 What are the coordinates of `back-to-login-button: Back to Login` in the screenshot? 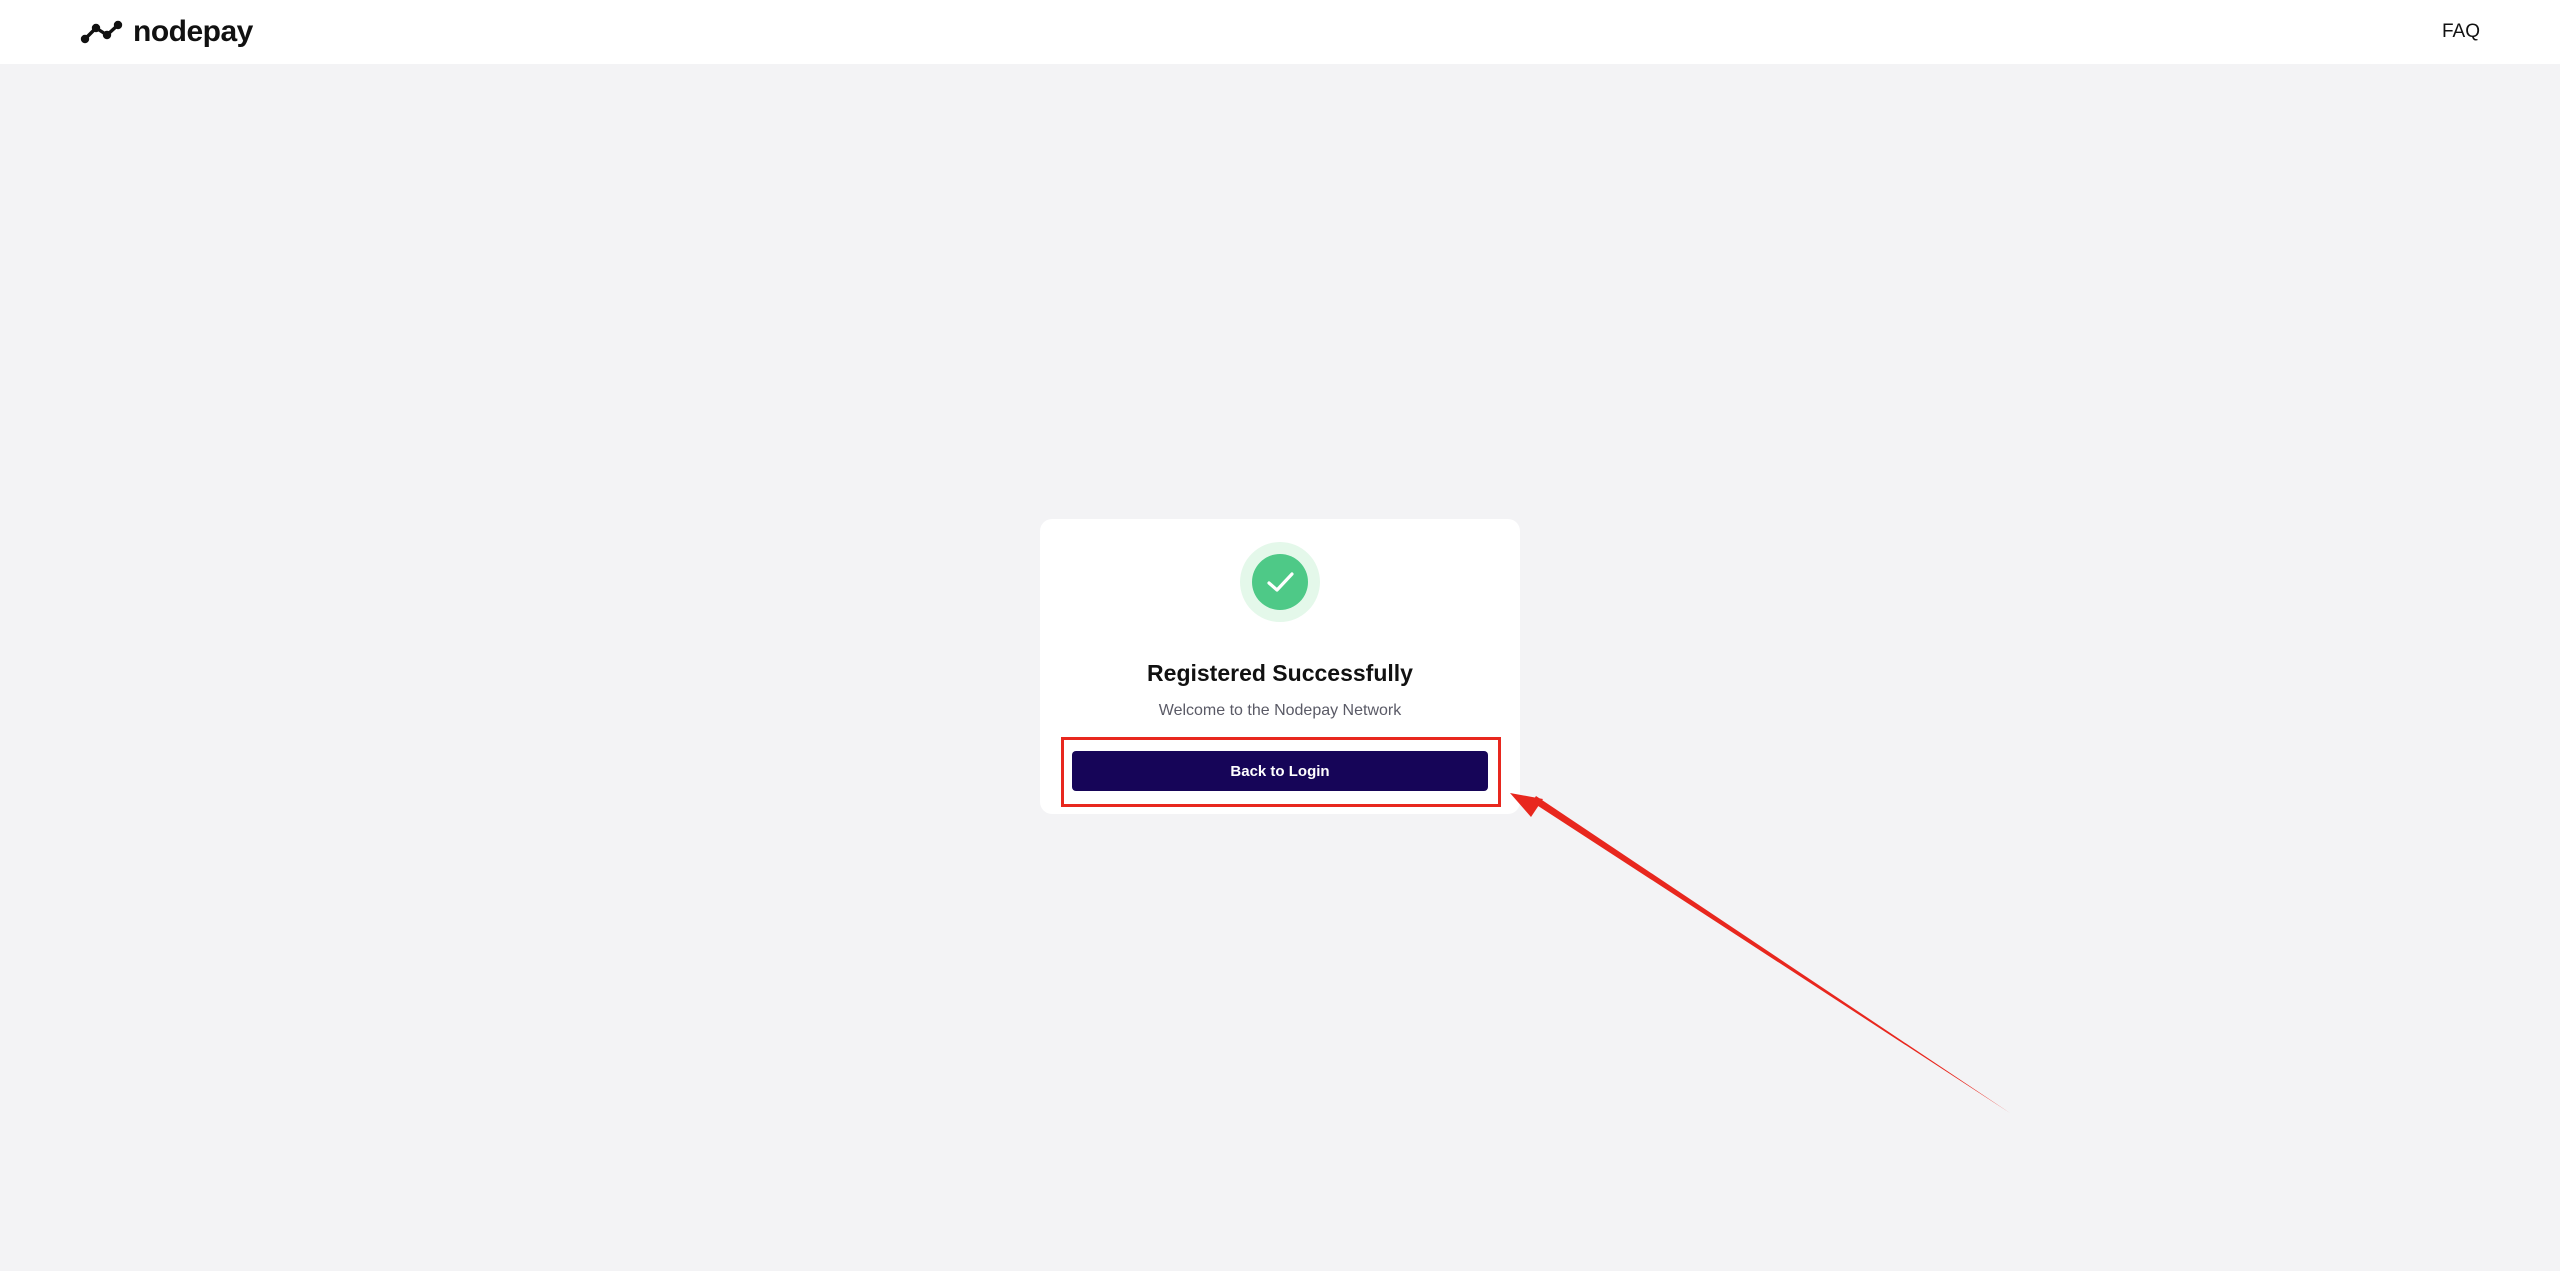 It's located at (1280, 771).